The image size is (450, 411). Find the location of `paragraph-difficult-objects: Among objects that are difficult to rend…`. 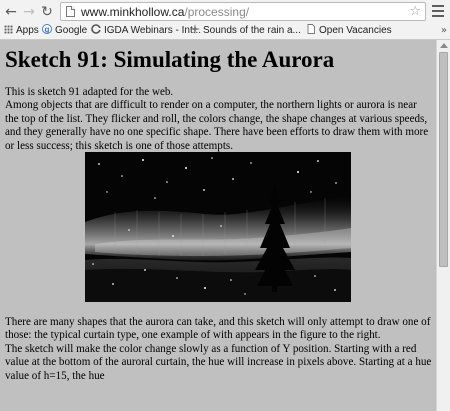

paragraph-difficult-objects: Among objects that are difficult to rend… is located at coordinates (217, 125).